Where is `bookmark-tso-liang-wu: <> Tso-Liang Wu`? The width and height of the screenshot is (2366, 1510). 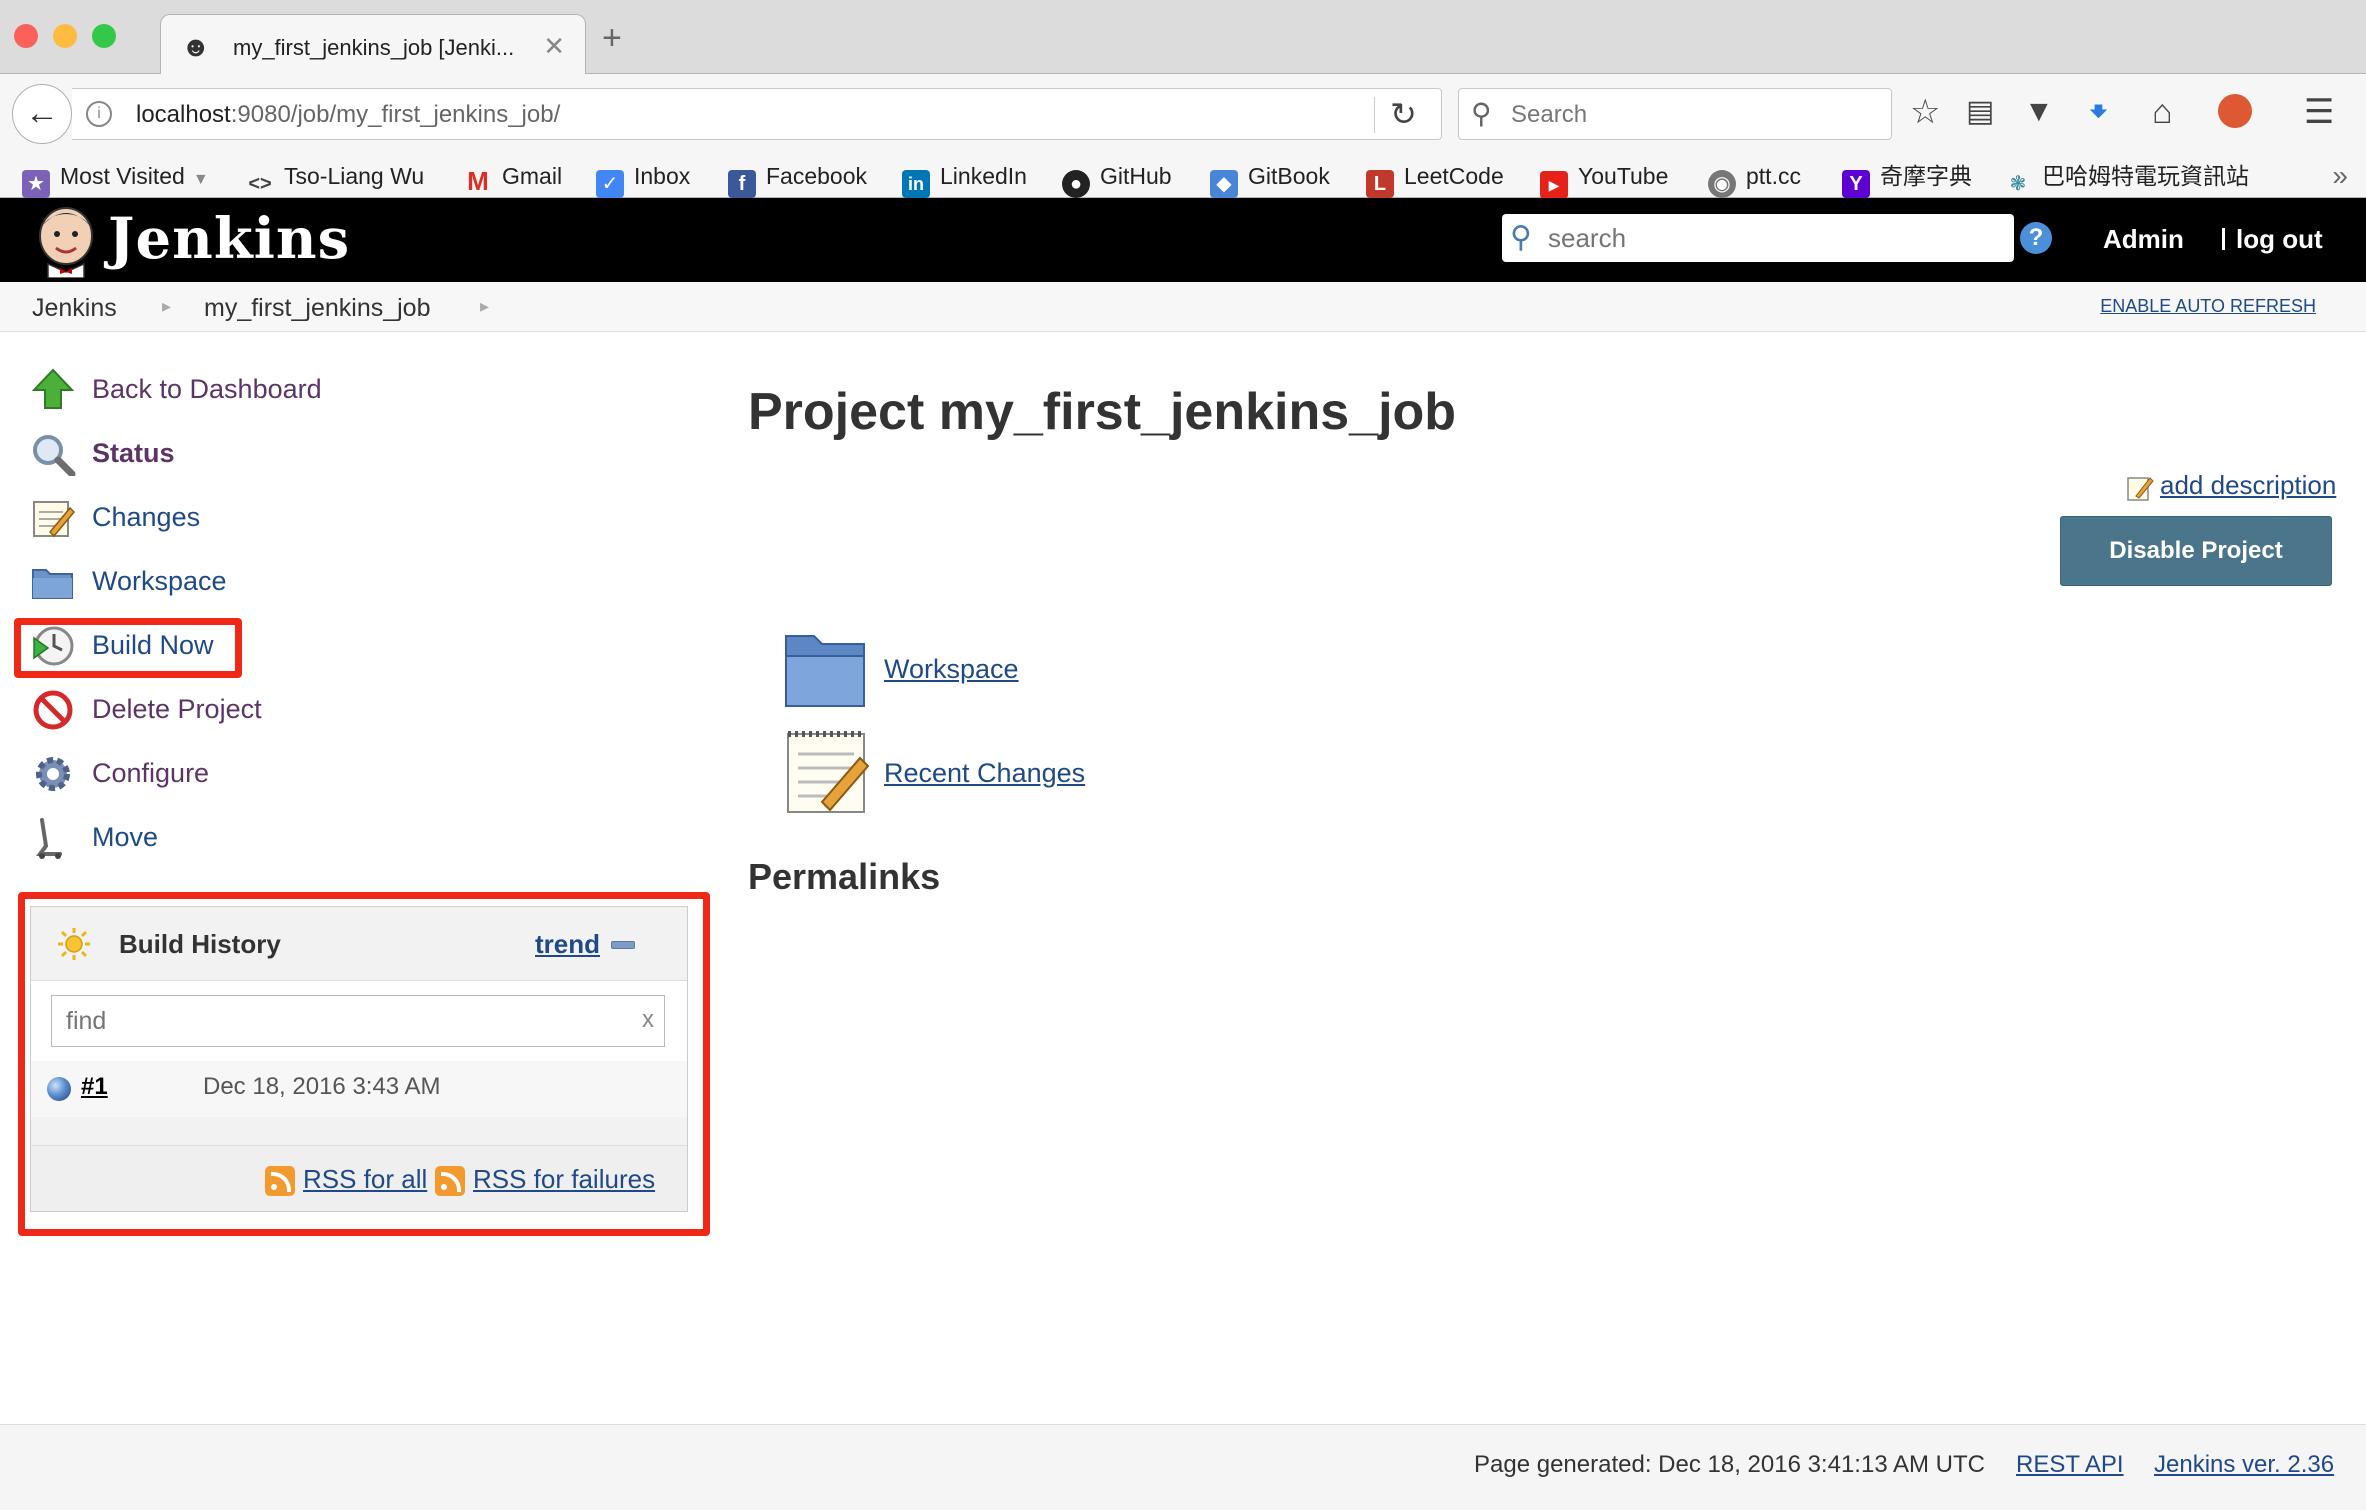
bookmark-tso-liang-wu: <> Tso-Liang Wu is located at coordinates (335, 177).